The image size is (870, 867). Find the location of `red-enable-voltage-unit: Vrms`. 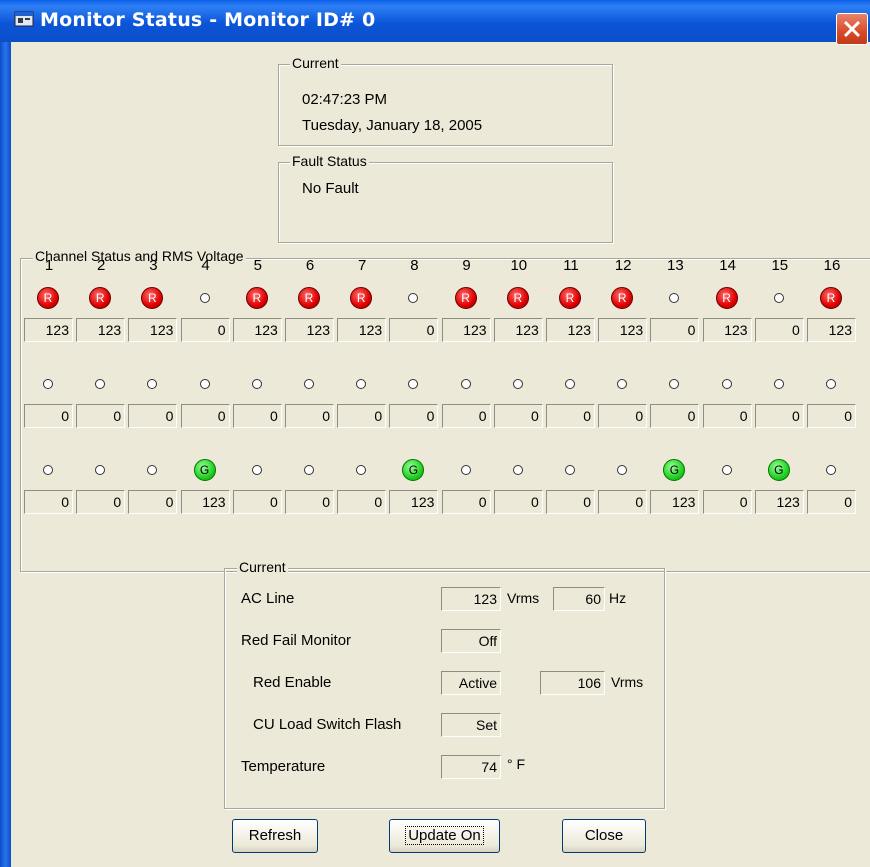

red-enable-voltage-unit: Vrms is located at coordinates (627, 682).